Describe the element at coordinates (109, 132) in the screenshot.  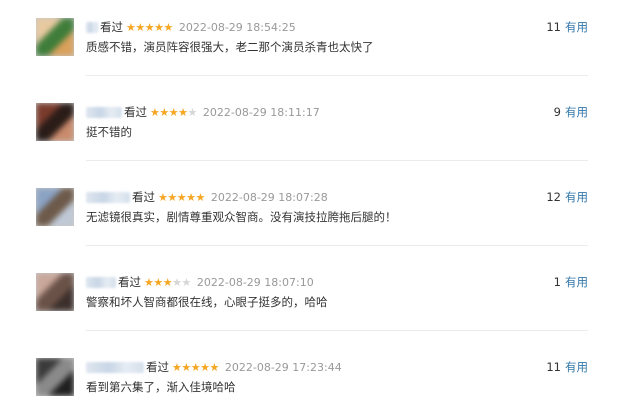
I see `review-content: 挺不错的` at that location.